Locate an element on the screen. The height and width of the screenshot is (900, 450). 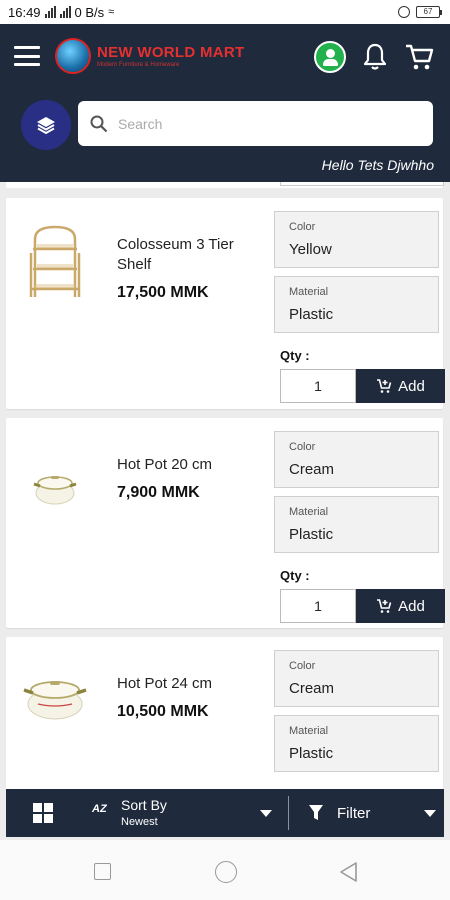
brand-name: NEW WORLD MART is located at coordinates (171, 52).